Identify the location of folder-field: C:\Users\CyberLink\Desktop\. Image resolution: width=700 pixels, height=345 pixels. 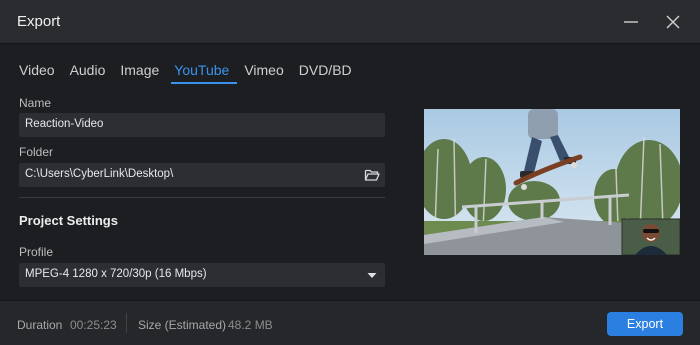
(202, 175).